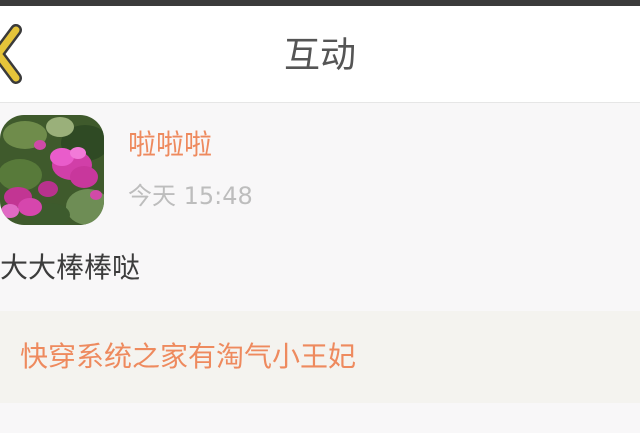  What do you see at coordinates (170, 145) in the screenshot?
I see `username: 啦啦啦` at bounding box center [170, 145].